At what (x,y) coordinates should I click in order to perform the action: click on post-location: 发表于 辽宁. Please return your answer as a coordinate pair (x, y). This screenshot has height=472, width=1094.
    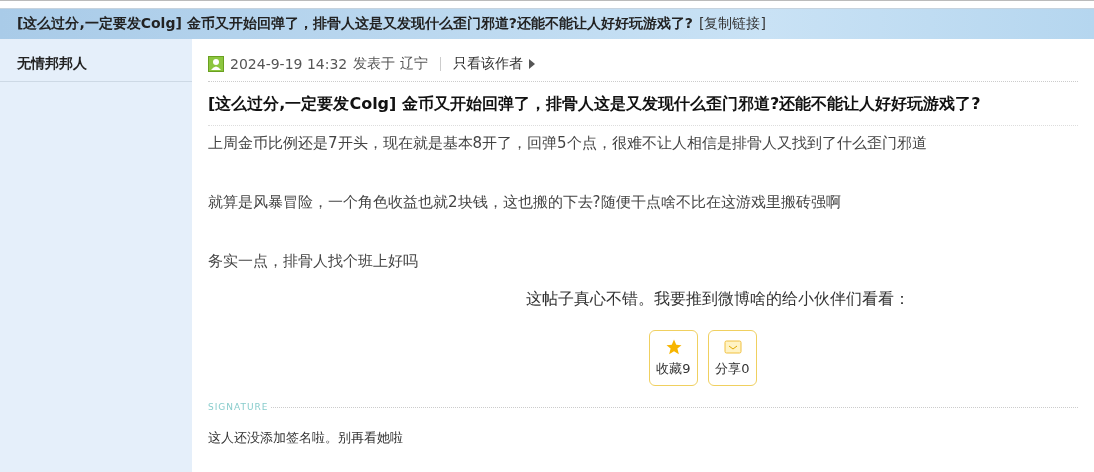
    Looking at the image, I should click on (390, 64).